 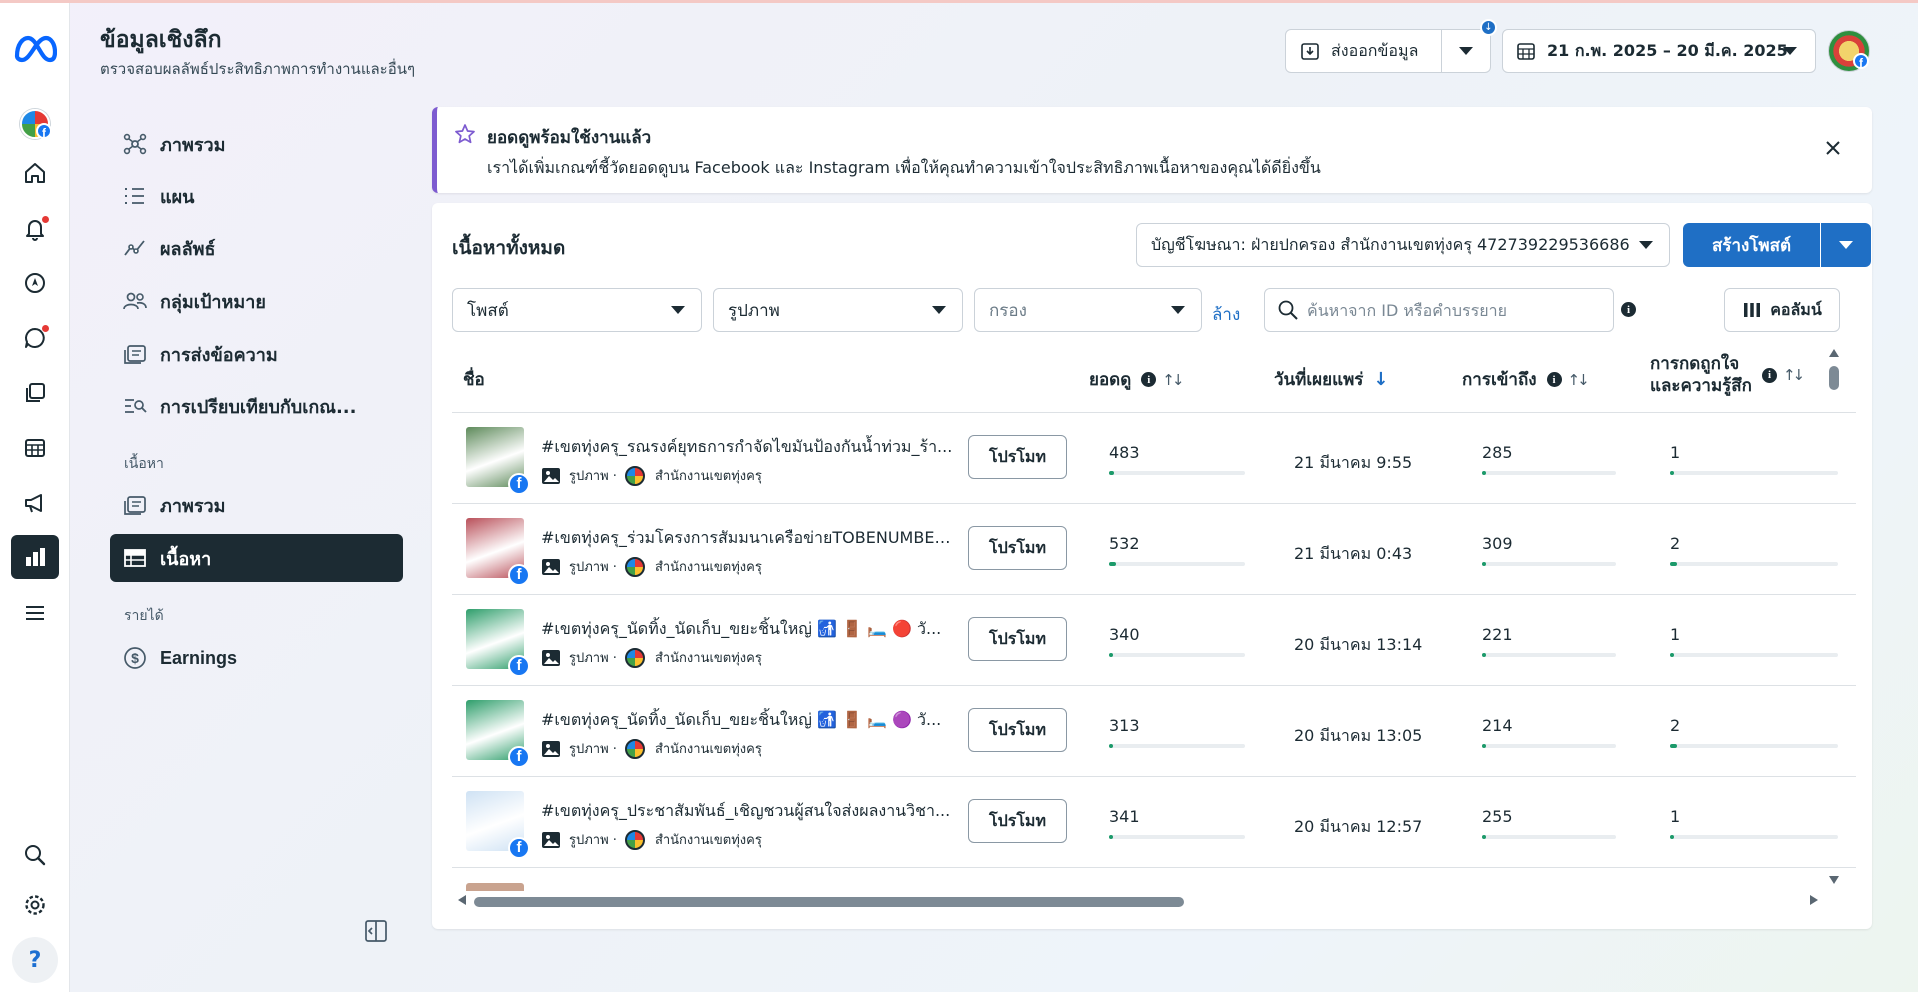 I want to click on messages-icon, so click(x=135, y=505).